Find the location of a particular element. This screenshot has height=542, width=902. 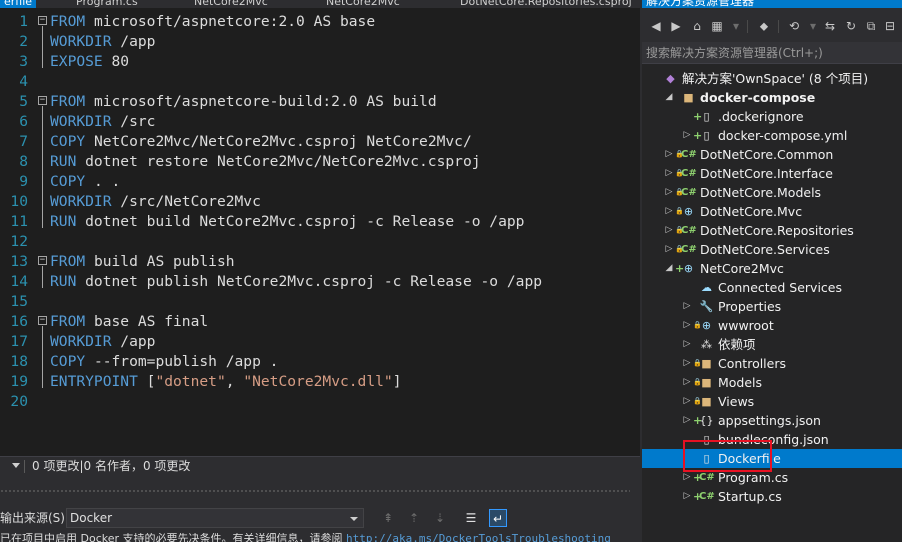

collapse-all-icon: ⧉ is located at coordinates (871, 26).